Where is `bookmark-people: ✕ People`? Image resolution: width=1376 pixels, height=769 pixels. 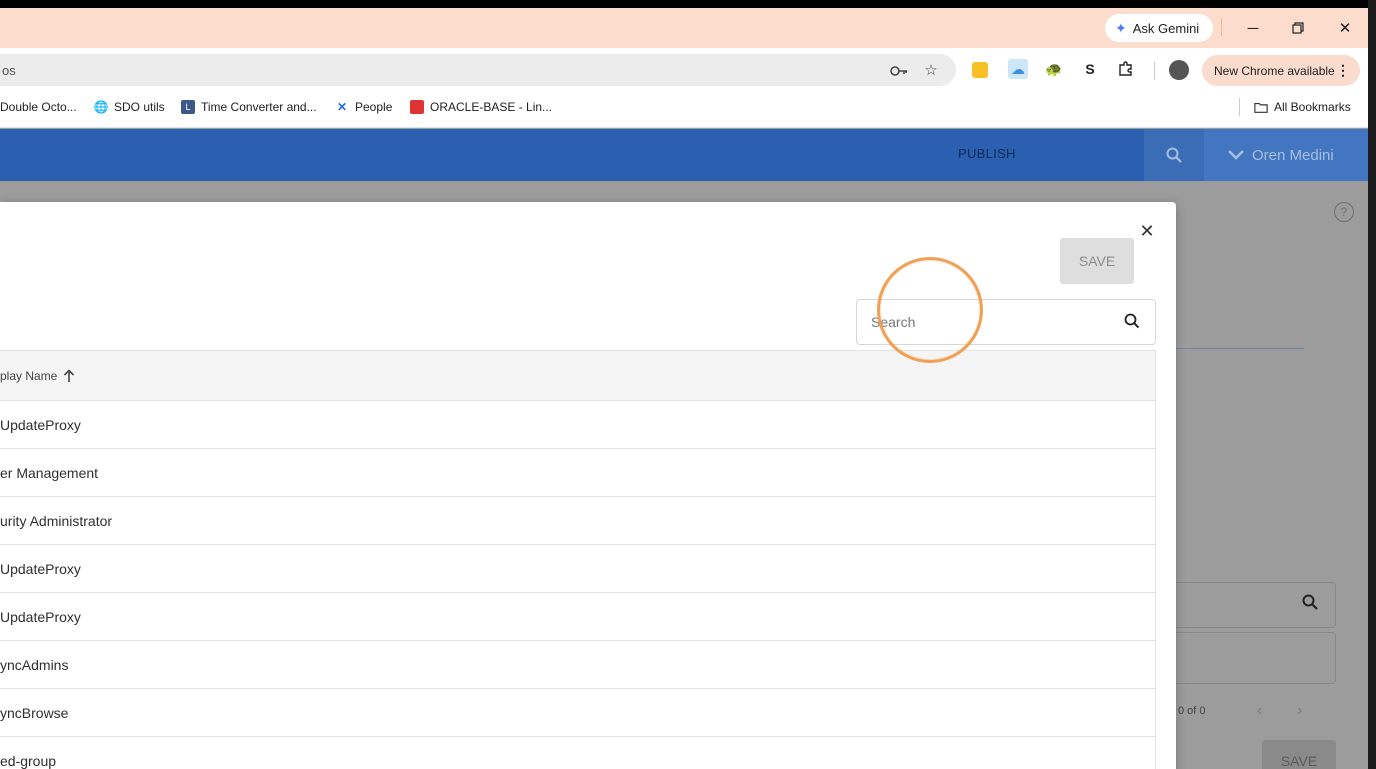
bookmark-people: ✕ People is located at coordinates (363, 107).